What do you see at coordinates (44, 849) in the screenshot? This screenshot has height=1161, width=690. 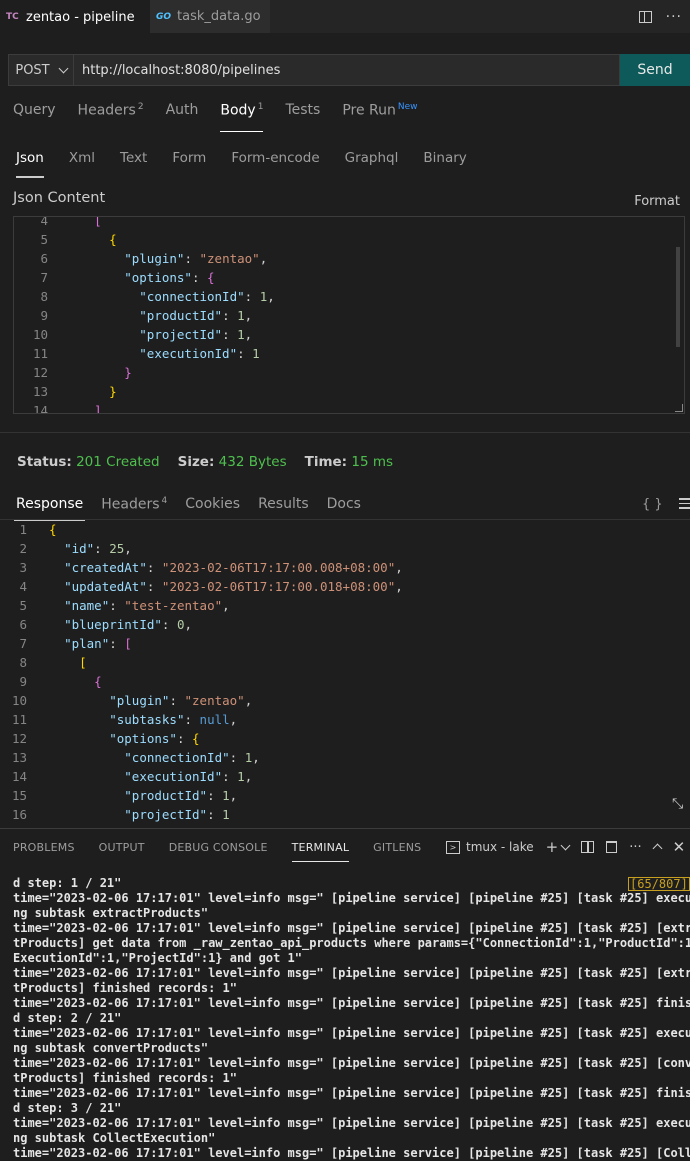 I see `panel-tab-problems: PROBLEMS` at bounding box center [44, 849].